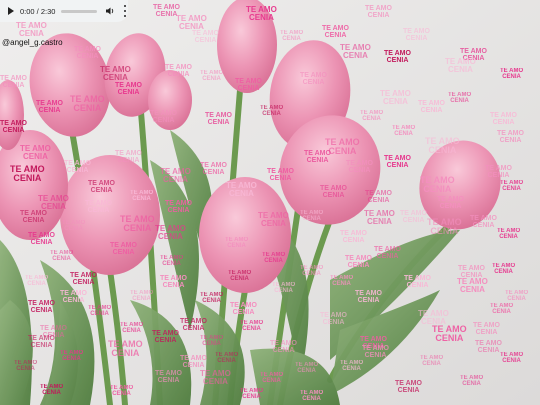 The height and width of the screenshot is (405, 540). What do you see at coordinates (79, 11) in the screenshot?
I see `progress-track` at bounding box center [79, 11].